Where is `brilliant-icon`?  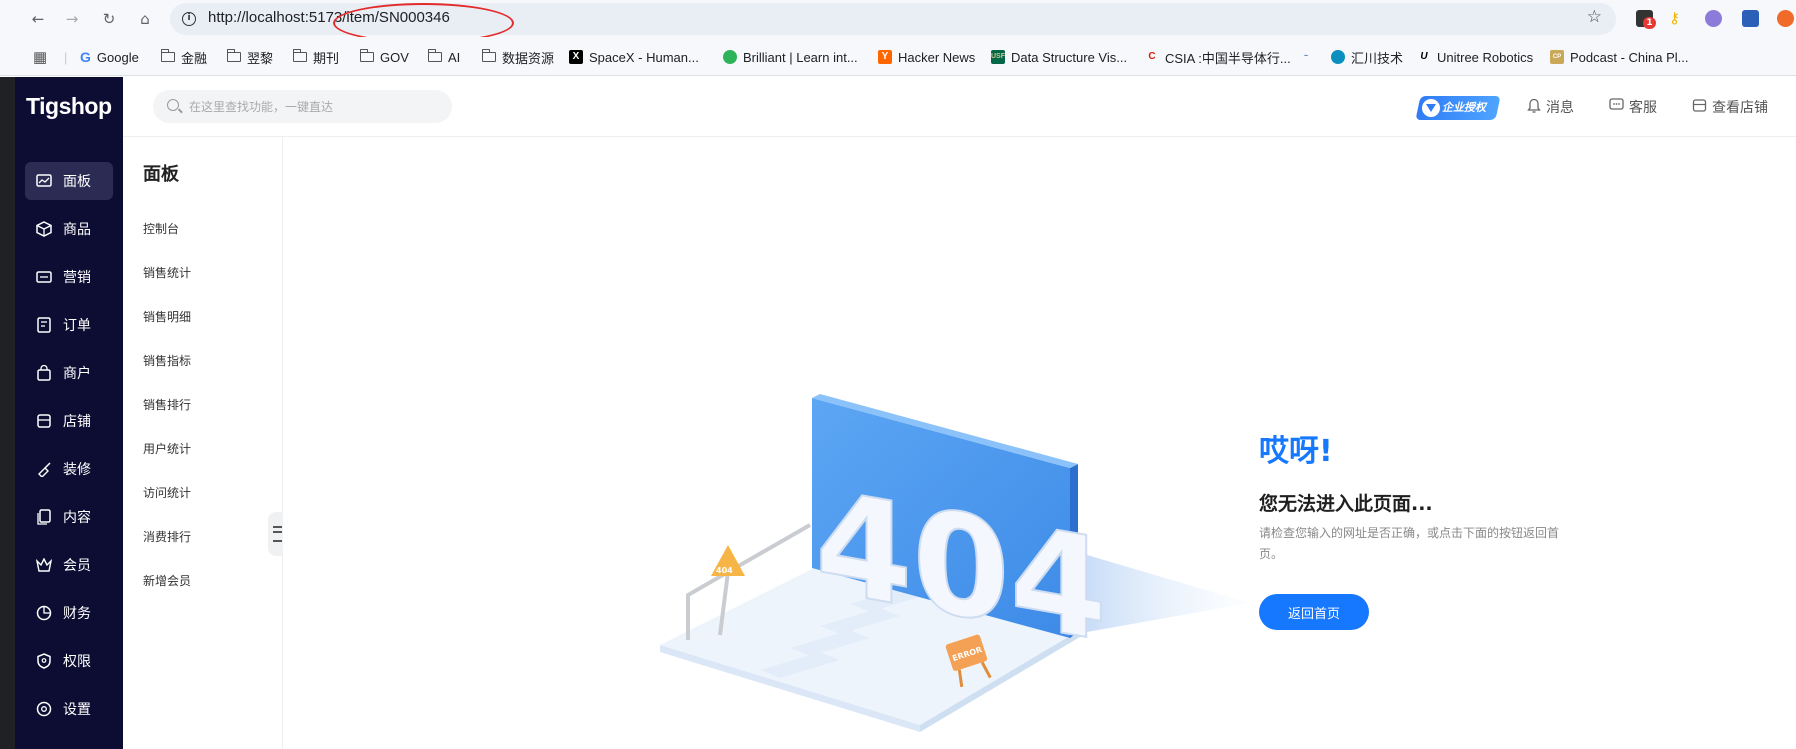
brilliant-icon is located at coordinates (730, 57).